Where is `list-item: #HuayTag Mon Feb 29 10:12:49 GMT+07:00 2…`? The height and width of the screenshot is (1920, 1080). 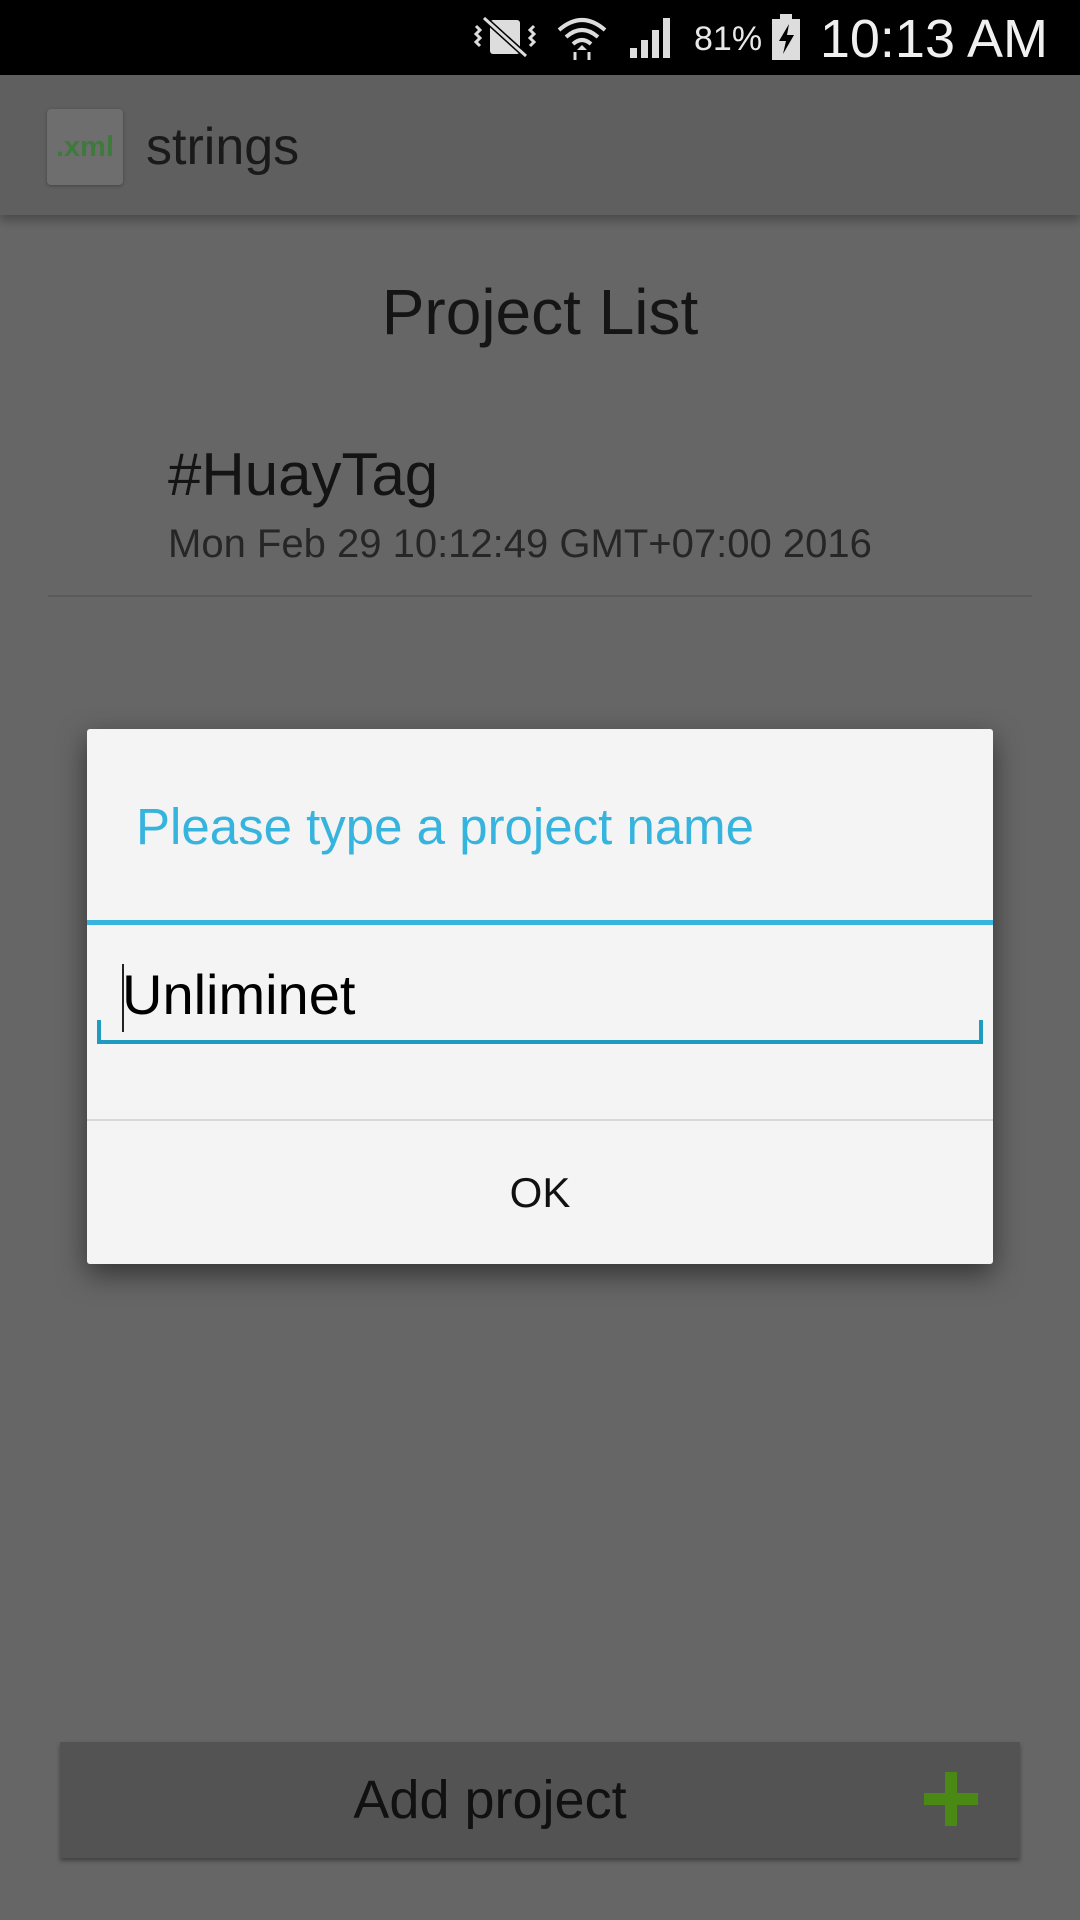 list-item: #HuayTag Mon Feb 29 10:12:49 GMT+07:00 2… is located at coordinates (540, 513).